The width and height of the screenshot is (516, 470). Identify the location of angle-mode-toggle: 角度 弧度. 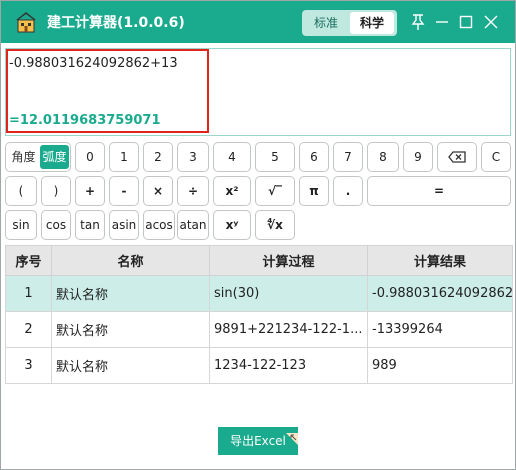
(38, 157).